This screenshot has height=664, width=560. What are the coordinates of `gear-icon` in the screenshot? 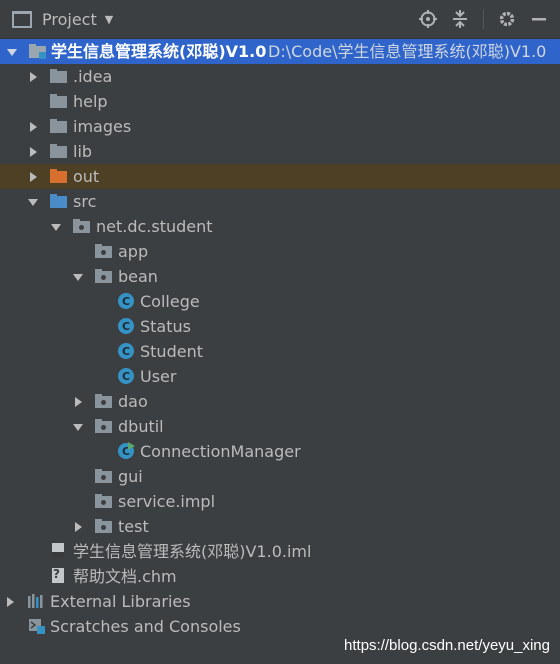 It's located at (507, 19).